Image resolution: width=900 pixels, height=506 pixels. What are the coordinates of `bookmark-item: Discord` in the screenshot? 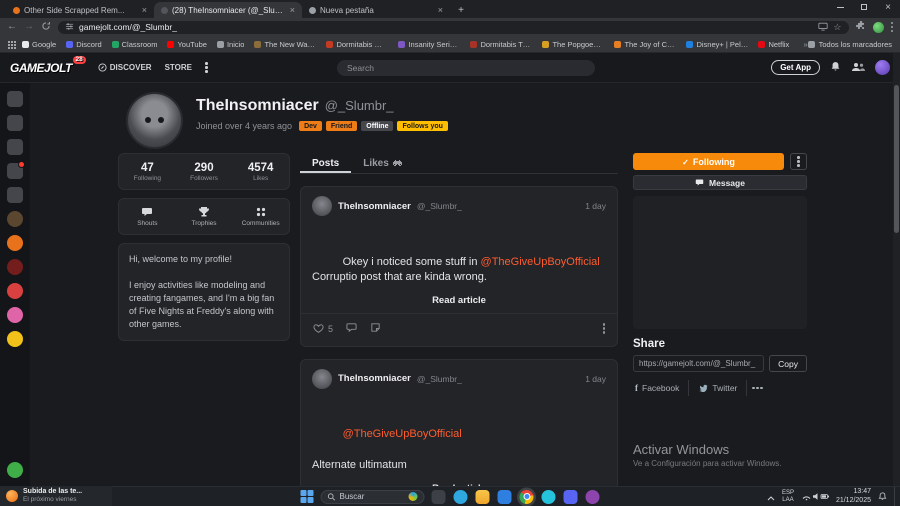 It's located at (84, 44).